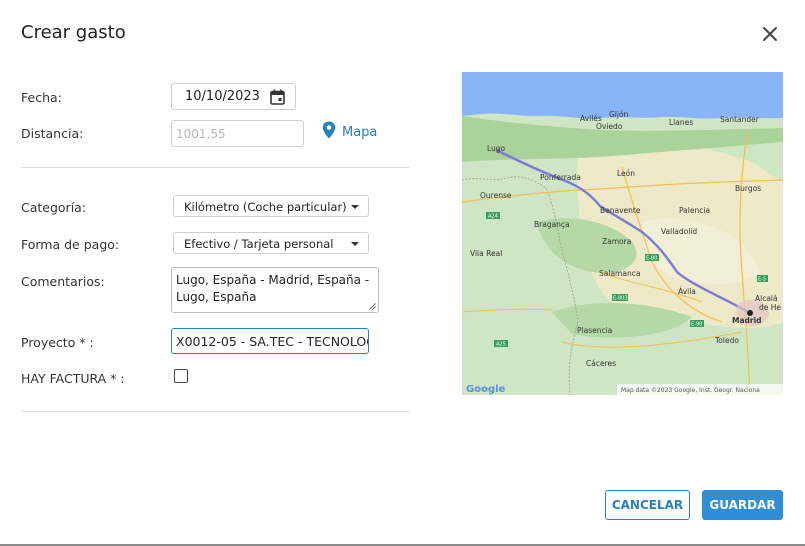 The image size is (805, 546). Describe the element at coordinates (647, 505) in the screenshot. I see `cancel-button: CANCELAR` at that location.